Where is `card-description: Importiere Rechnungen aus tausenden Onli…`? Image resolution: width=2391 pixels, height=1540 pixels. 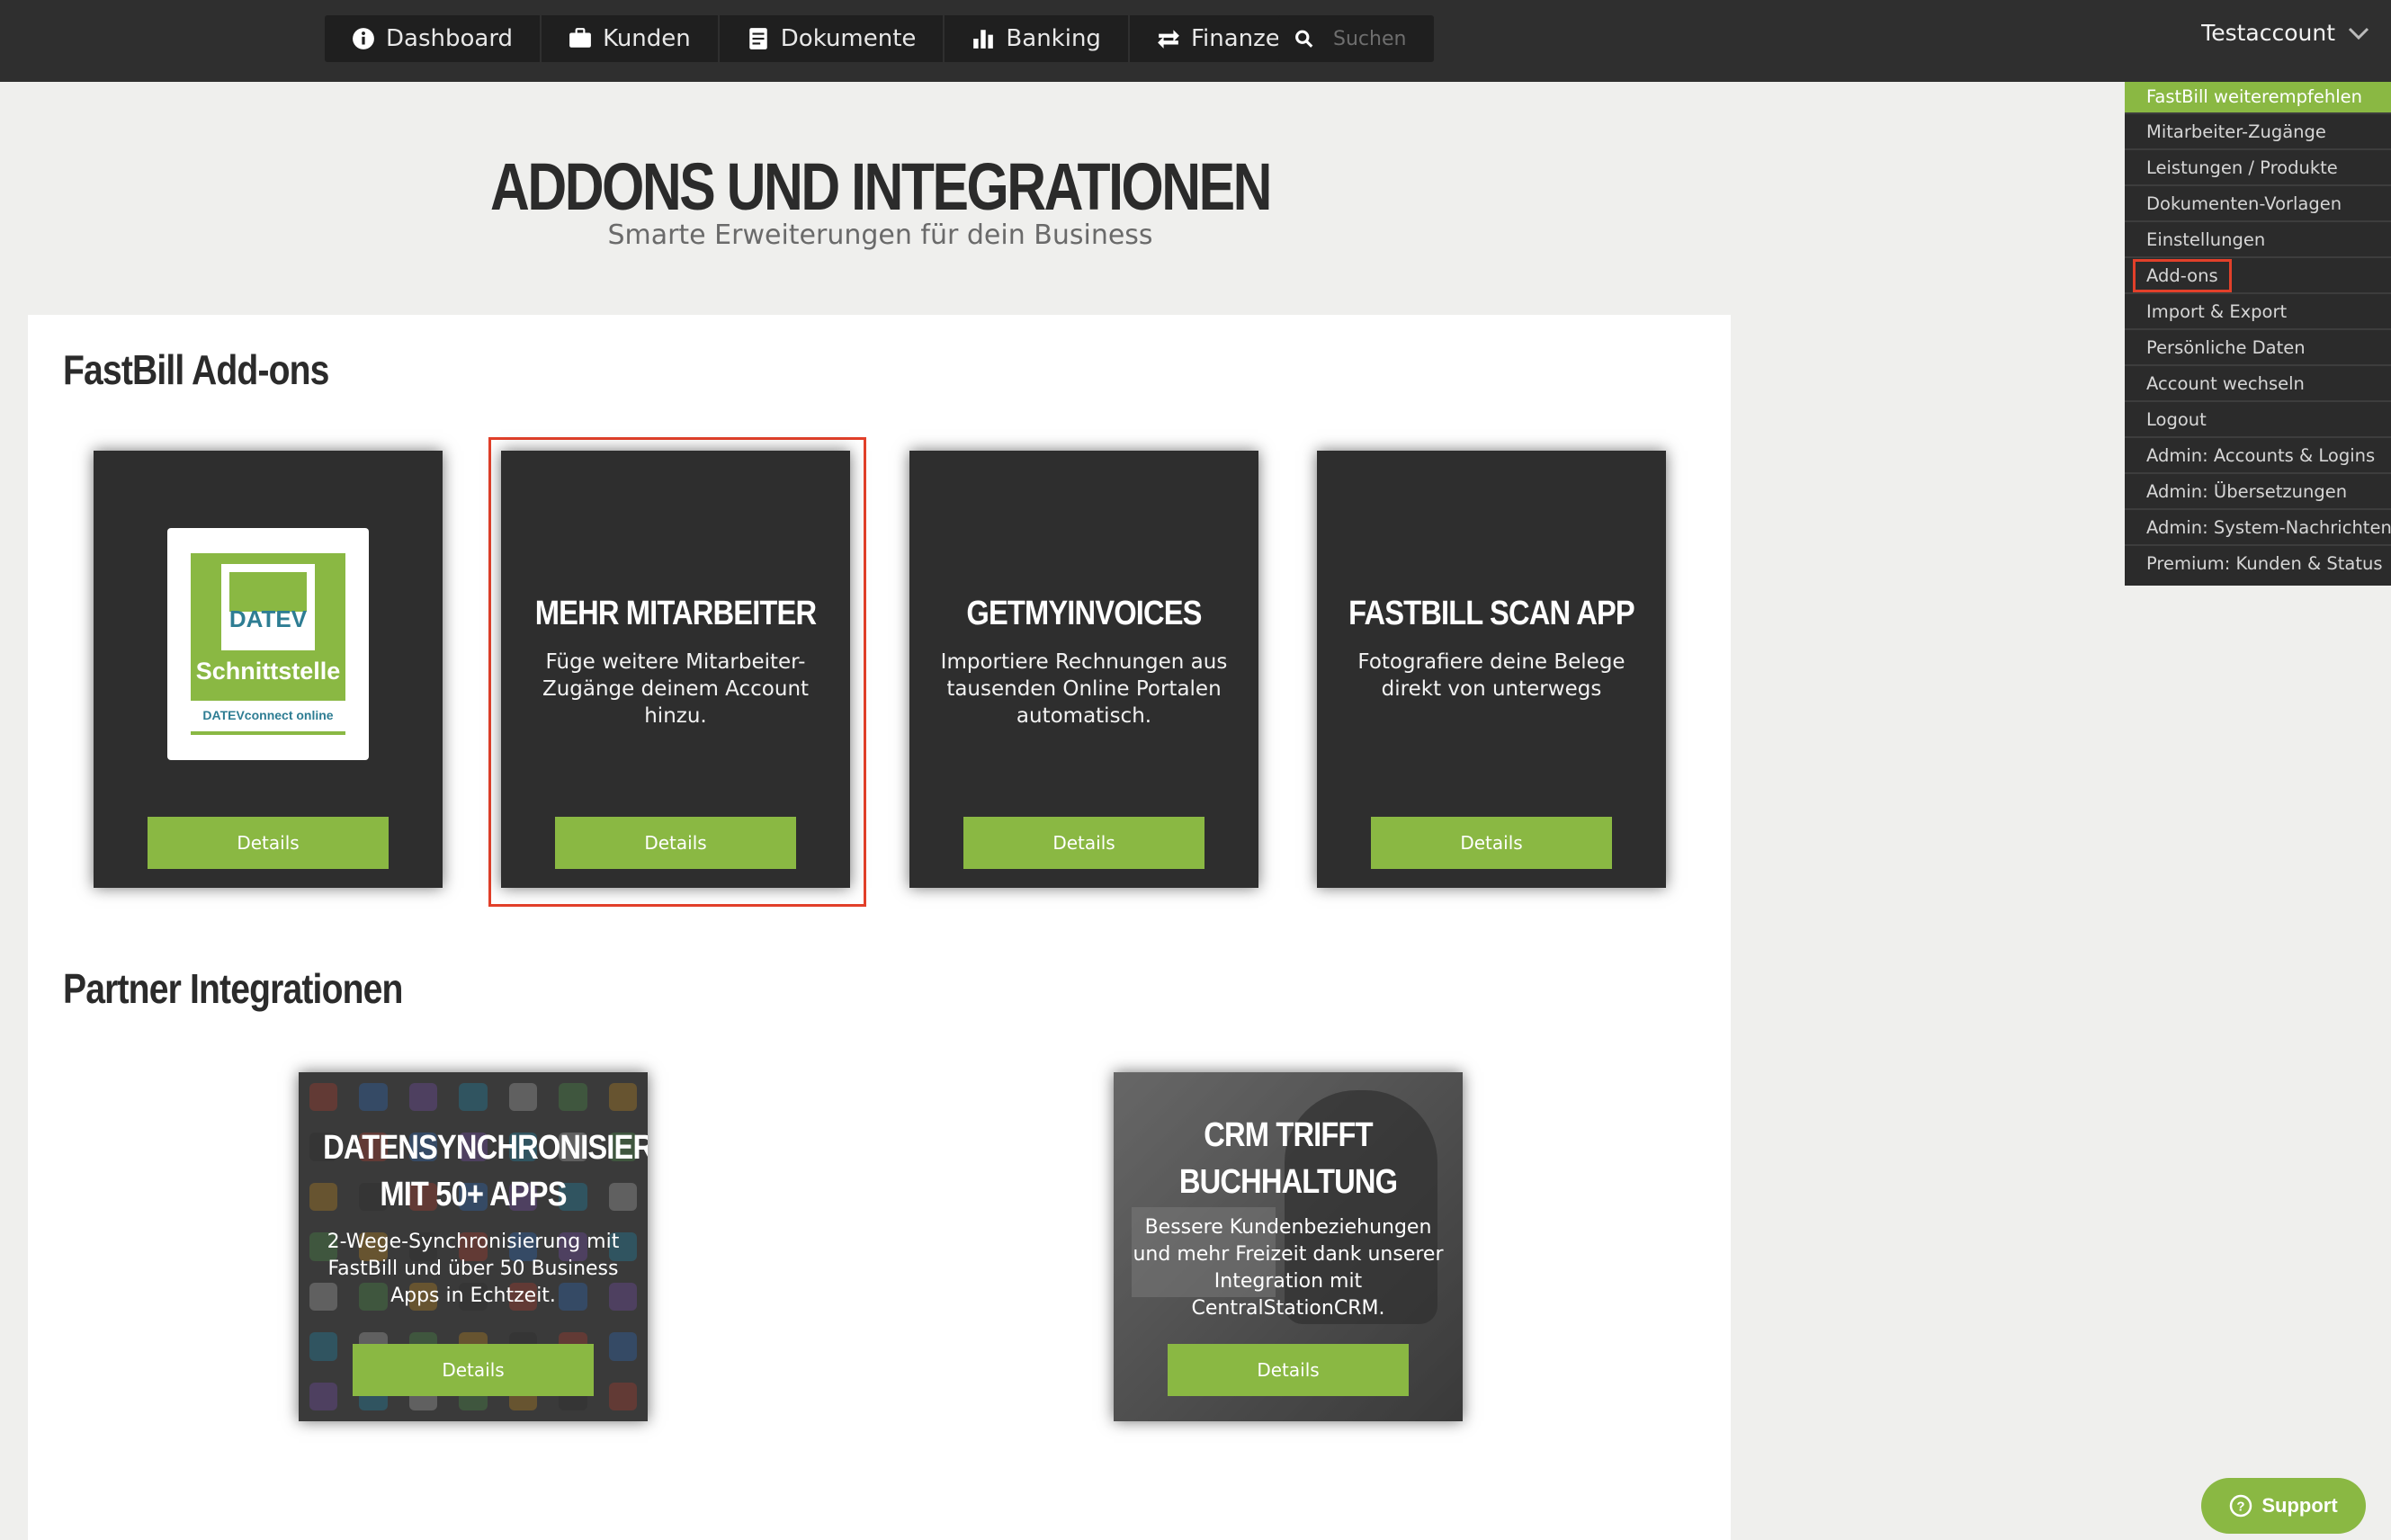 card-description: Importiere Rechnungen aus tausenden Onli… is located at coordinates (1084, 689).